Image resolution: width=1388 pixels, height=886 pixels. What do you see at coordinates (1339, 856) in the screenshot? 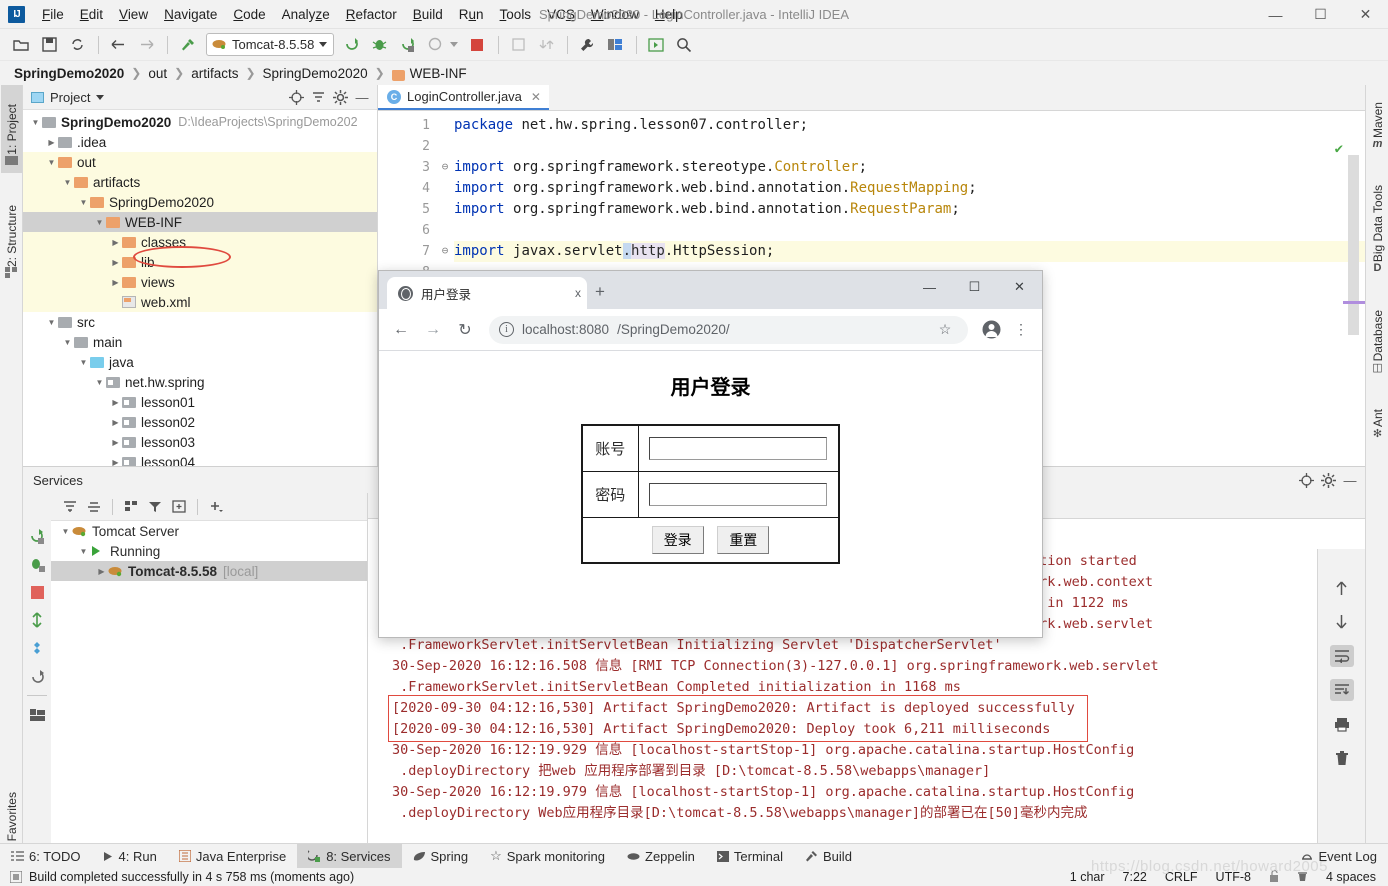
I see `event-log-button: Event Log` at bounding box center [1339, 856].